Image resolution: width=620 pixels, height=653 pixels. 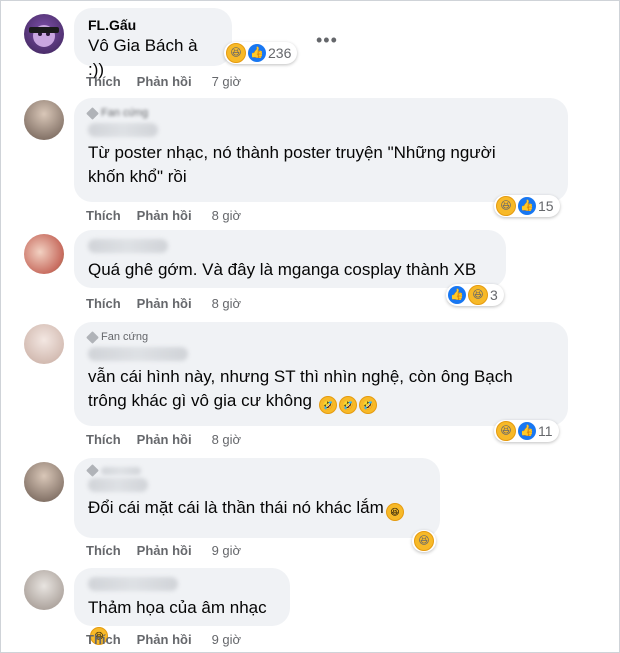 I want to click on reaction-summary: 😆 👍 15, so click(x=527, y=206).